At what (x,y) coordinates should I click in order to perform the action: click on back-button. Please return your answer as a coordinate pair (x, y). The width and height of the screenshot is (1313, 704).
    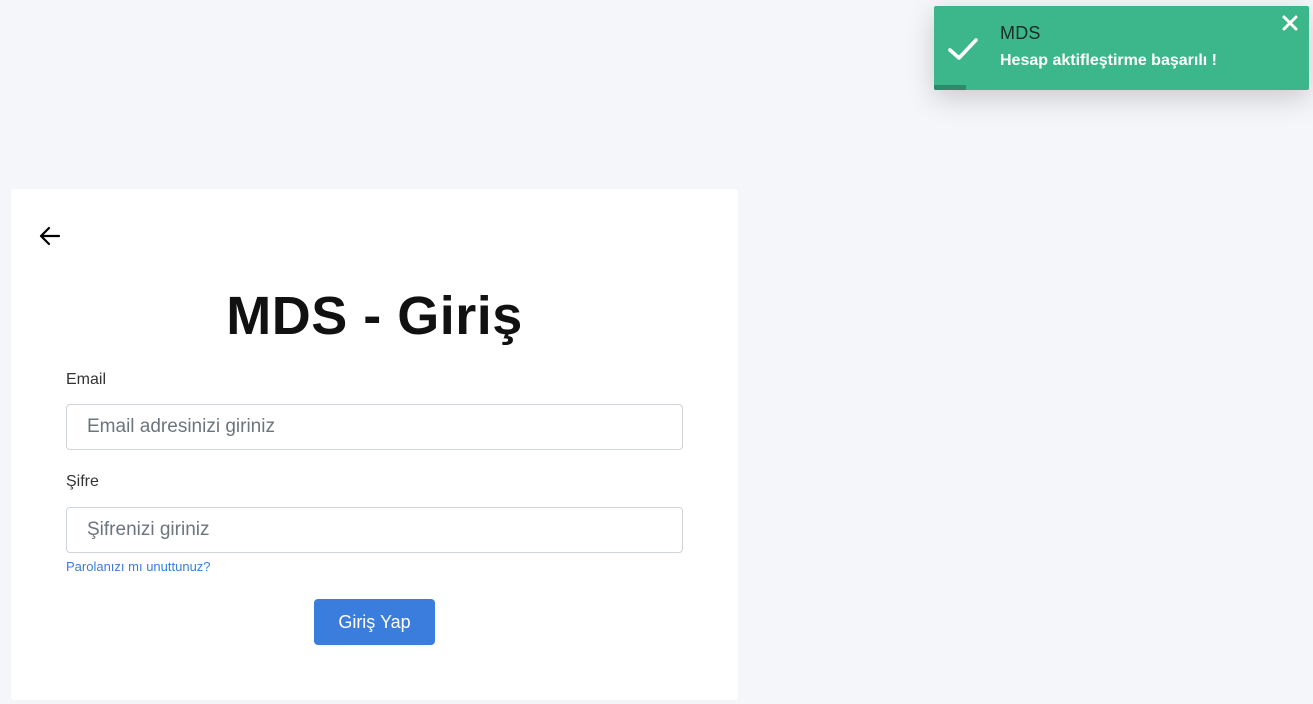
    Looking at the image, I should click on (50, 236).